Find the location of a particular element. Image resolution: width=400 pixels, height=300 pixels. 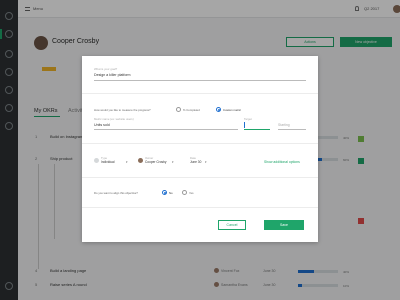

radio-custom-metric-label: Custom metric is located at coordinates (232, 110).